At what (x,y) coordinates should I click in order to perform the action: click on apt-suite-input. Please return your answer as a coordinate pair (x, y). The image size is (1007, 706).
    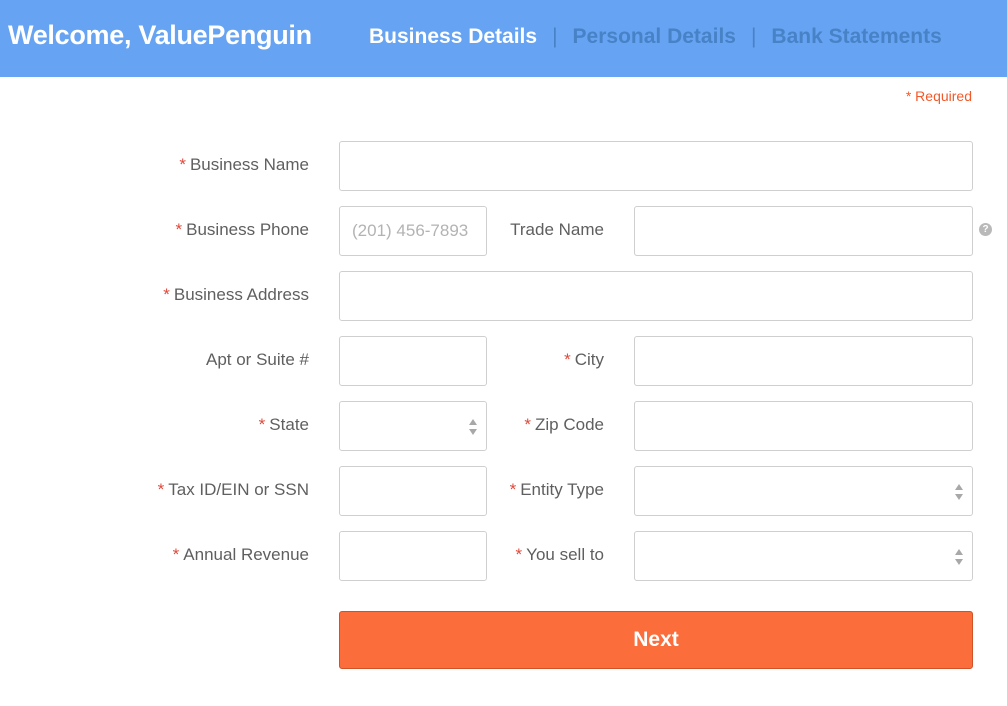
    Looking at the image, I should click on (413, 361).